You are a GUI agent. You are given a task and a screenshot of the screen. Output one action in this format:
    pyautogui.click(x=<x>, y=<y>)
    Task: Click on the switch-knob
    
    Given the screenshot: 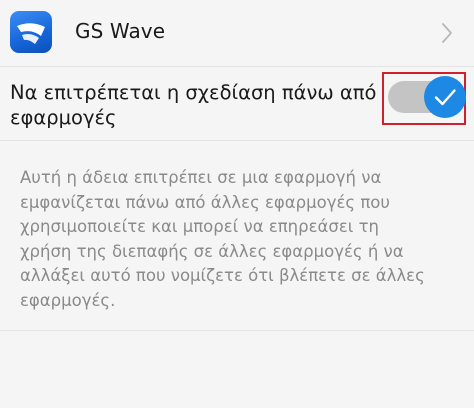 What is the action you would take?
    pyautogui.click(x=445, y=97)
    